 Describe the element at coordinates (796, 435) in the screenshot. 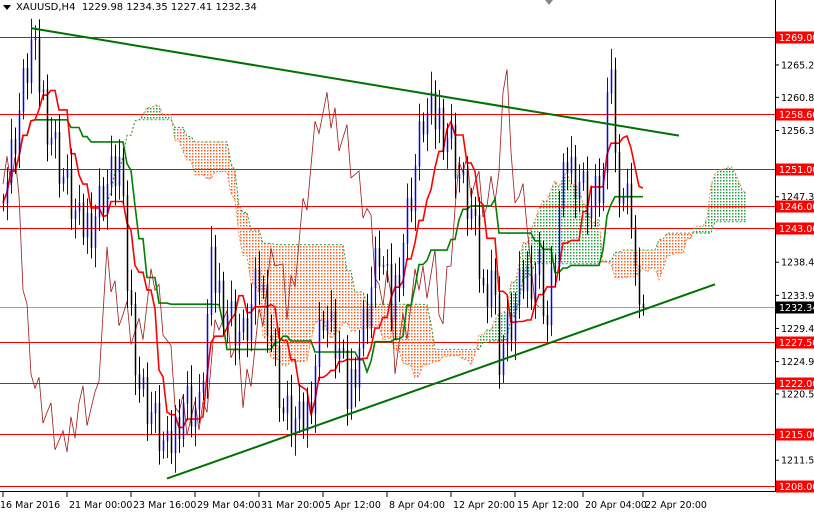

I see `level-label: 1215.00` at that location.